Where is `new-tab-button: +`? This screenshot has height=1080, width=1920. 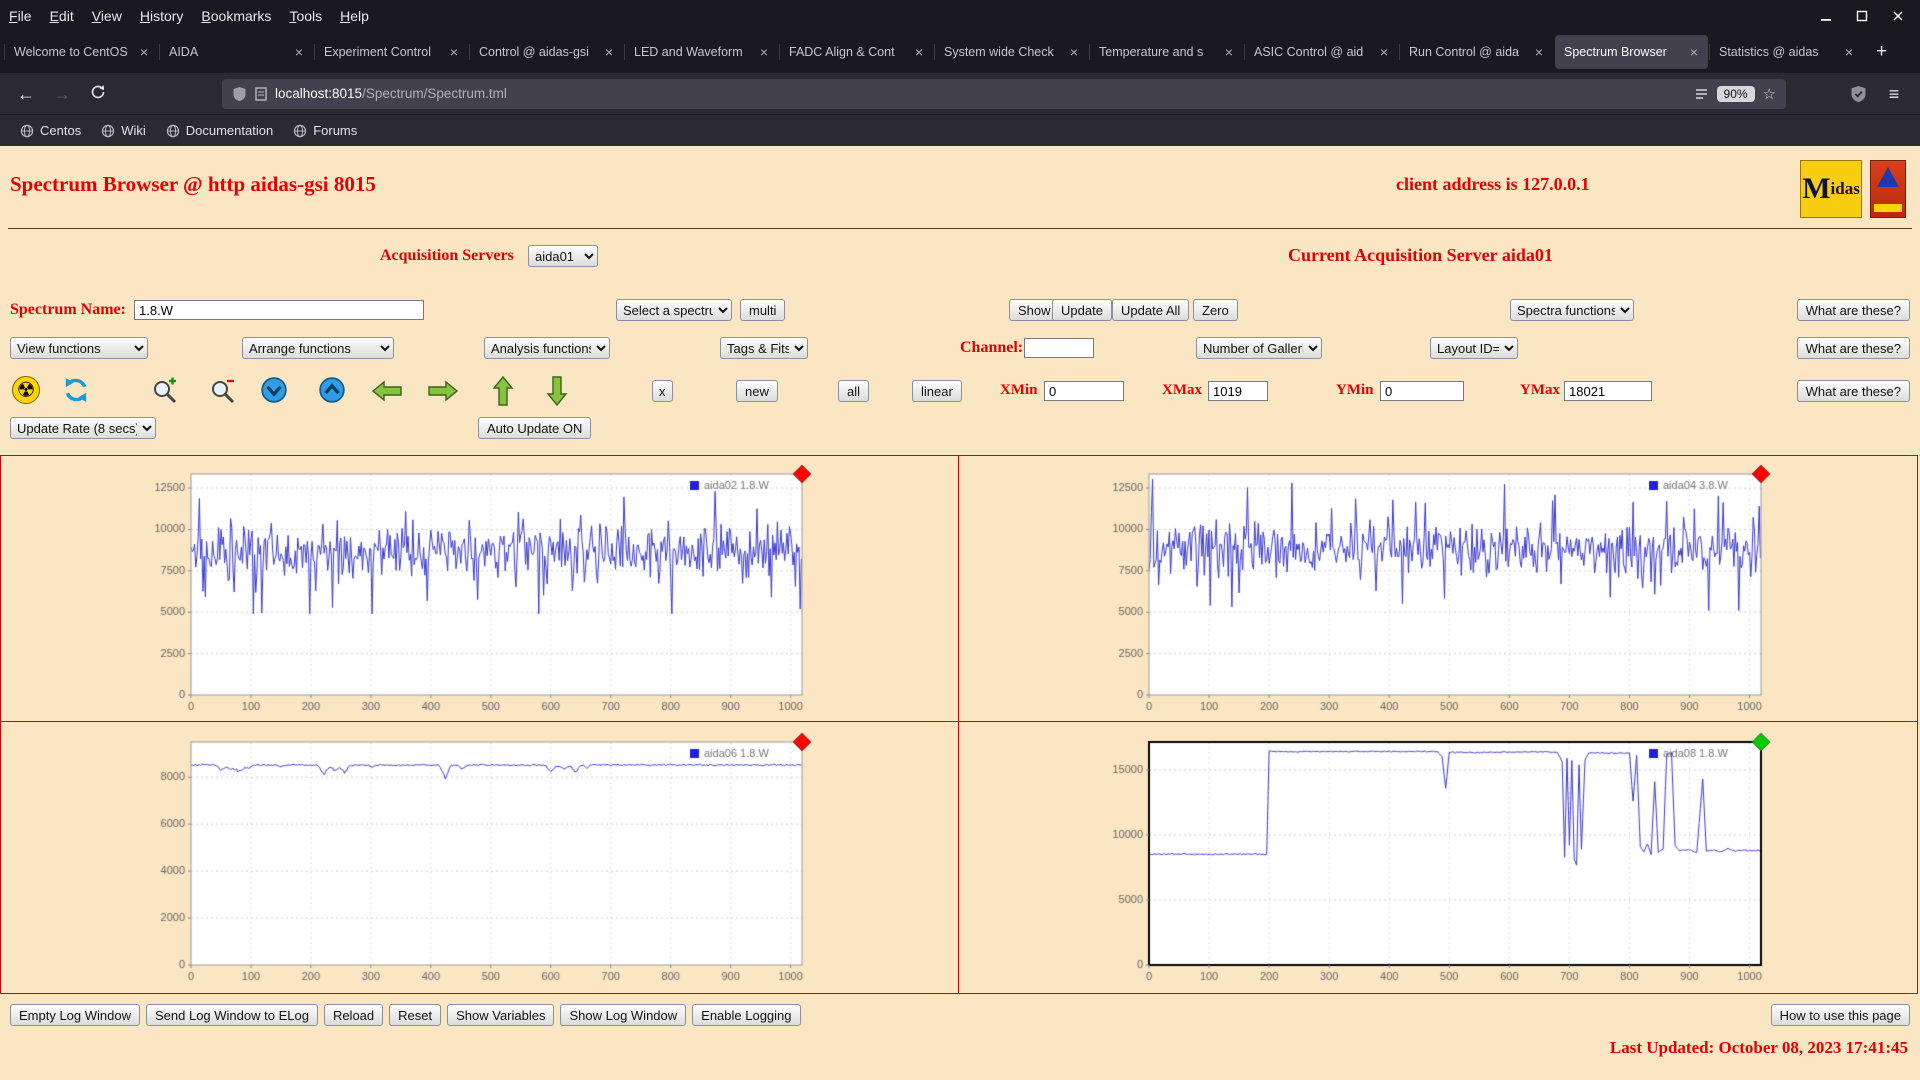
new-tab-button: + is located at coordinates (1881, 52).